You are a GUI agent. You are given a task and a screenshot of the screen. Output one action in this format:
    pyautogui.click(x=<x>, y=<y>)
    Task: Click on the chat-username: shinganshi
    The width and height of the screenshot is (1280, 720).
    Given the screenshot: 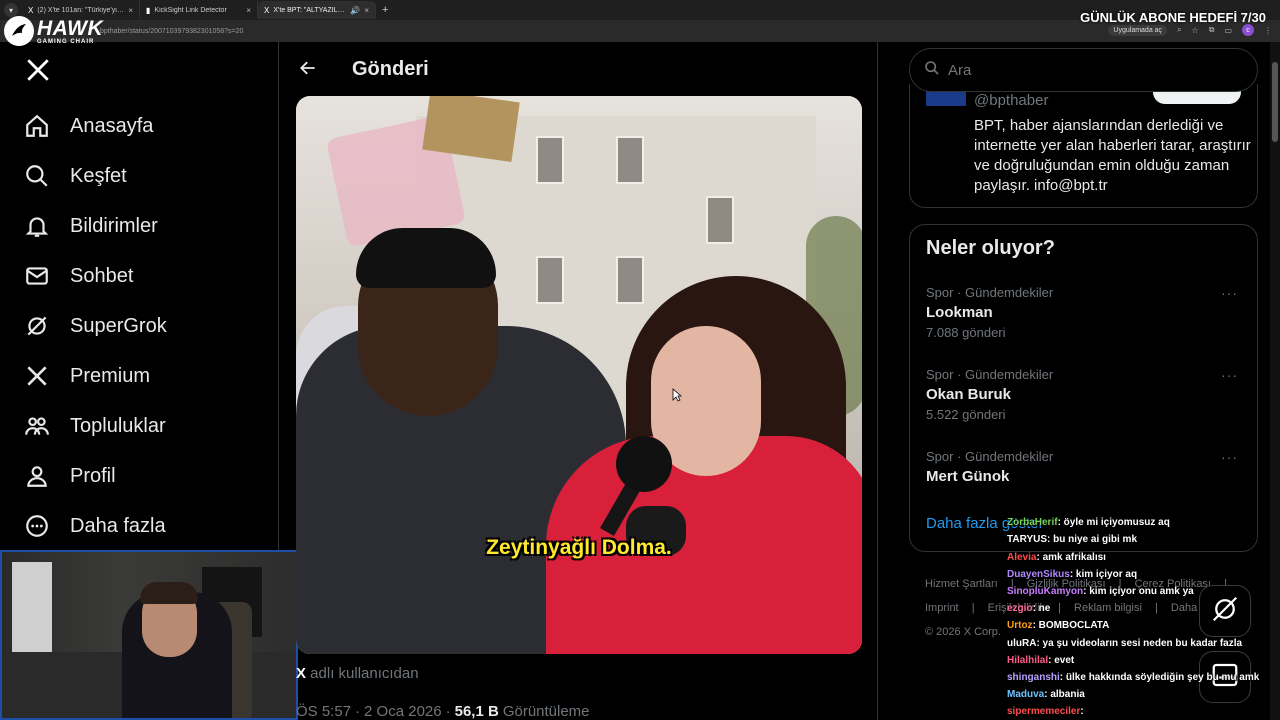 What is the action you would take?
    pyautogui.click(x=1033, y=677)
    